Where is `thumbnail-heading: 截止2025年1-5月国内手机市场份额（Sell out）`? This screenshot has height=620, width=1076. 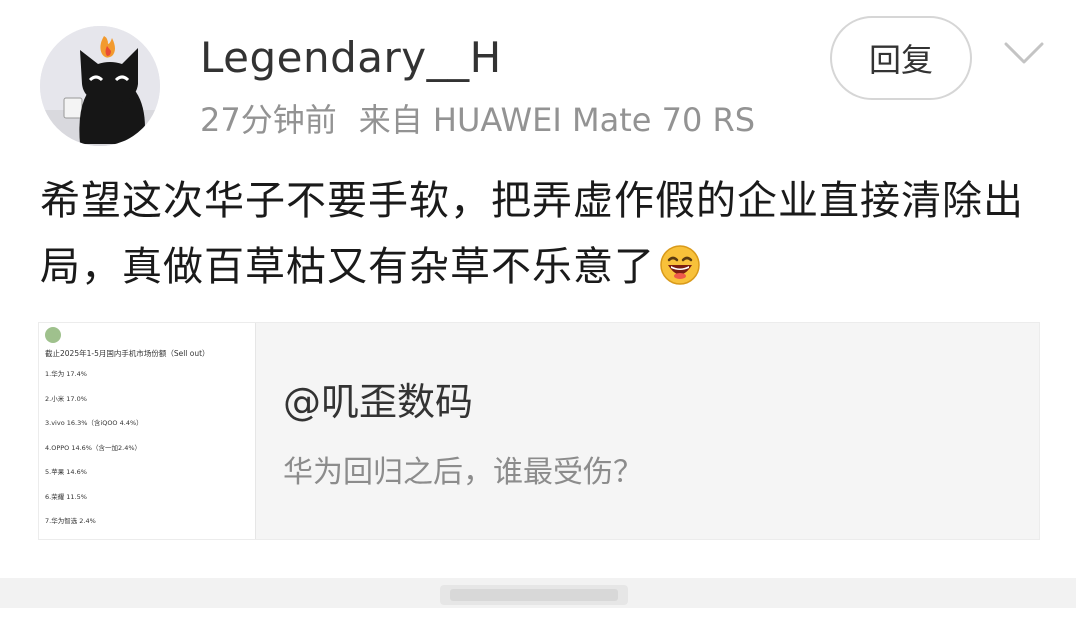
thumbnail-heading: 截止2025年1-5月国内手机市场份额（Sell out） is located at coordinates (127, 353).